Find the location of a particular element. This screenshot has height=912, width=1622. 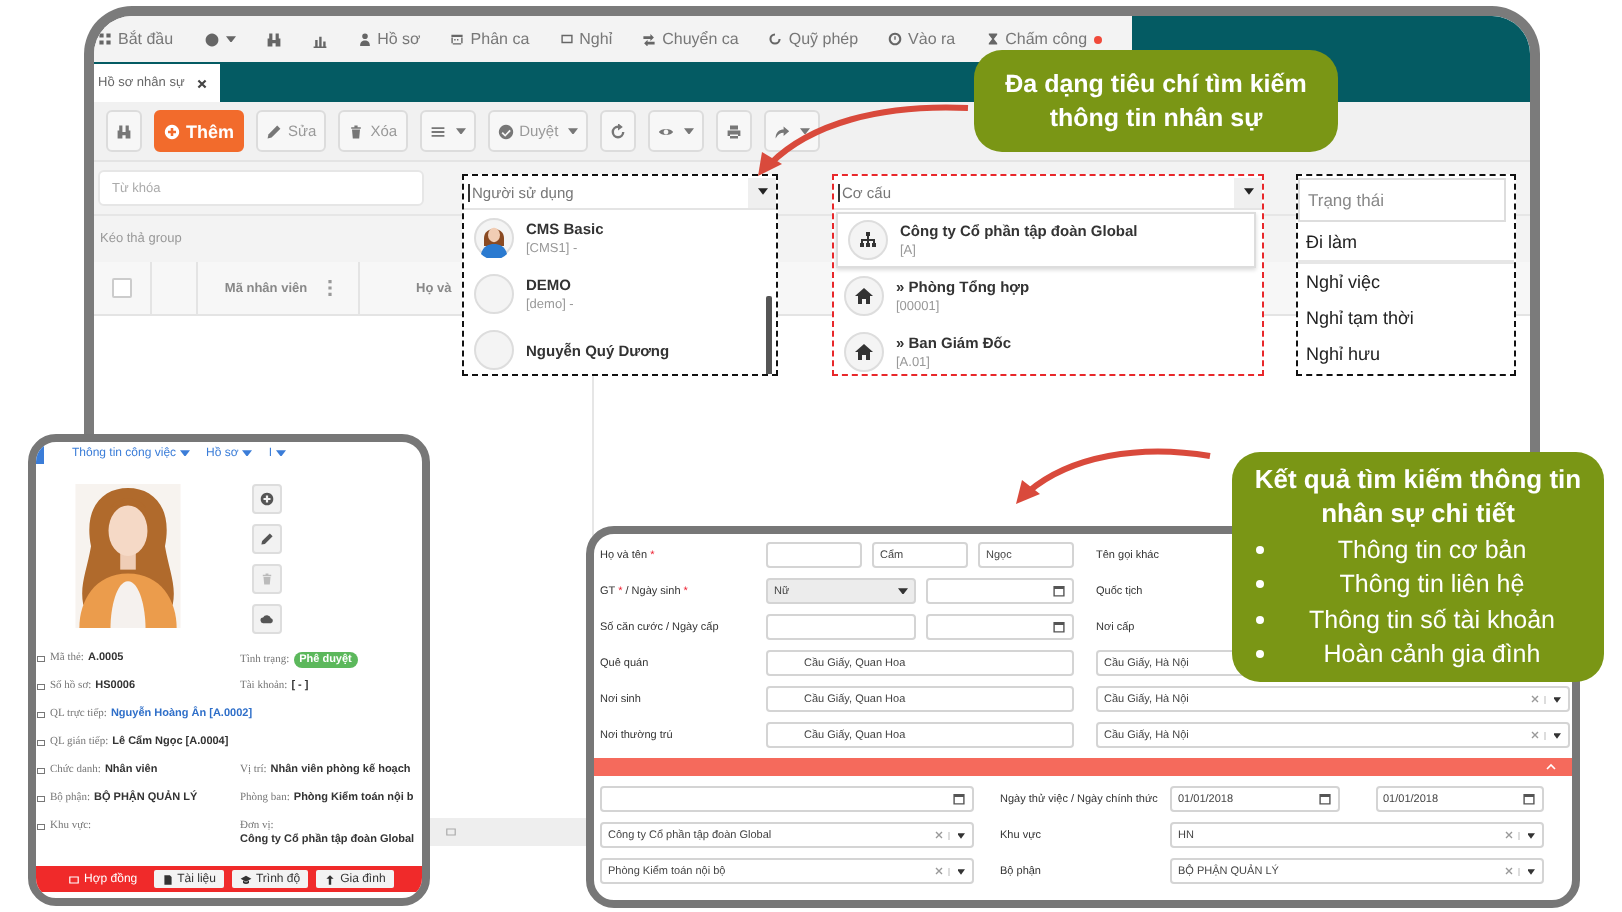

cycle-icon is located at coordinates (775, 39).